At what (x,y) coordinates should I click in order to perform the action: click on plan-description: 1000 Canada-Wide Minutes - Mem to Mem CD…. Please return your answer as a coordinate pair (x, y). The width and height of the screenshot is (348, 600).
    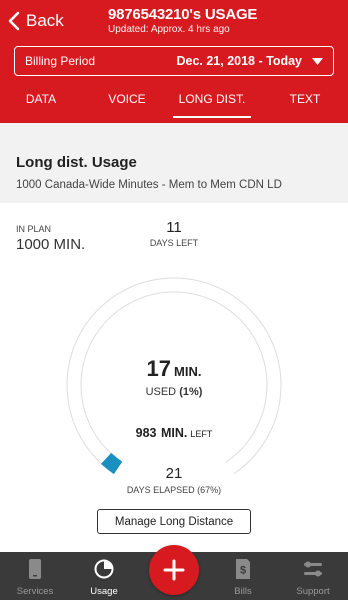
    Looking at the image, I should click on (149, 185).